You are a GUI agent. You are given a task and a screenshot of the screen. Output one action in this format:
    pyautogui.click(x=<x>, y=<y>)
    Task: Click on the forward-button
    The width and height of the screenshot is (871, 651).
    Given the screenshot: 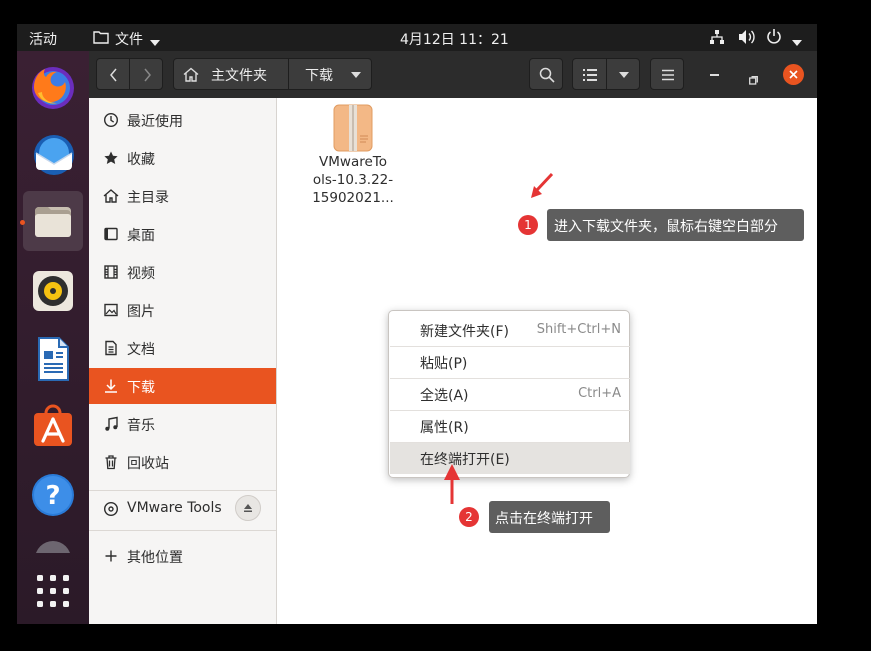 What is the action you would take?
    pyautogui.click(x=146, y=74)
    